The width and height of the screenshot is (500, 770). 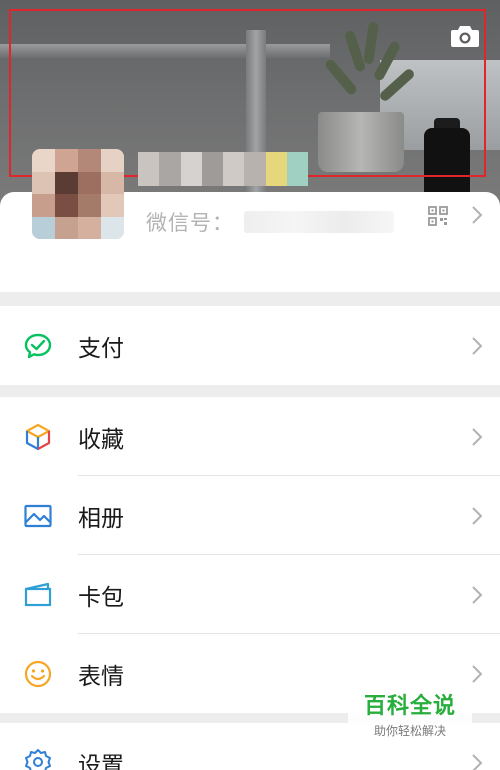 I want to click on camera-icon, so click(x=465, y=36).